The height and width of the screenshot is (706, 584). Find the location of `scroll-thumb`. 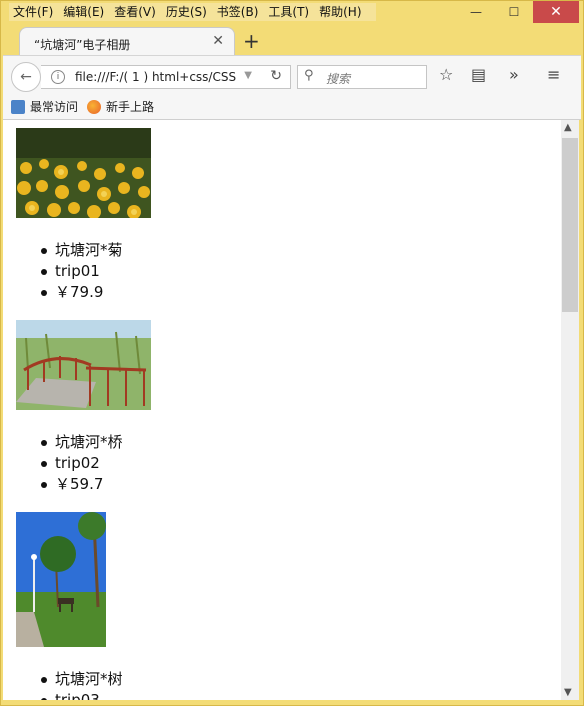

scroll-thumb is located at coordinates (570, 225).